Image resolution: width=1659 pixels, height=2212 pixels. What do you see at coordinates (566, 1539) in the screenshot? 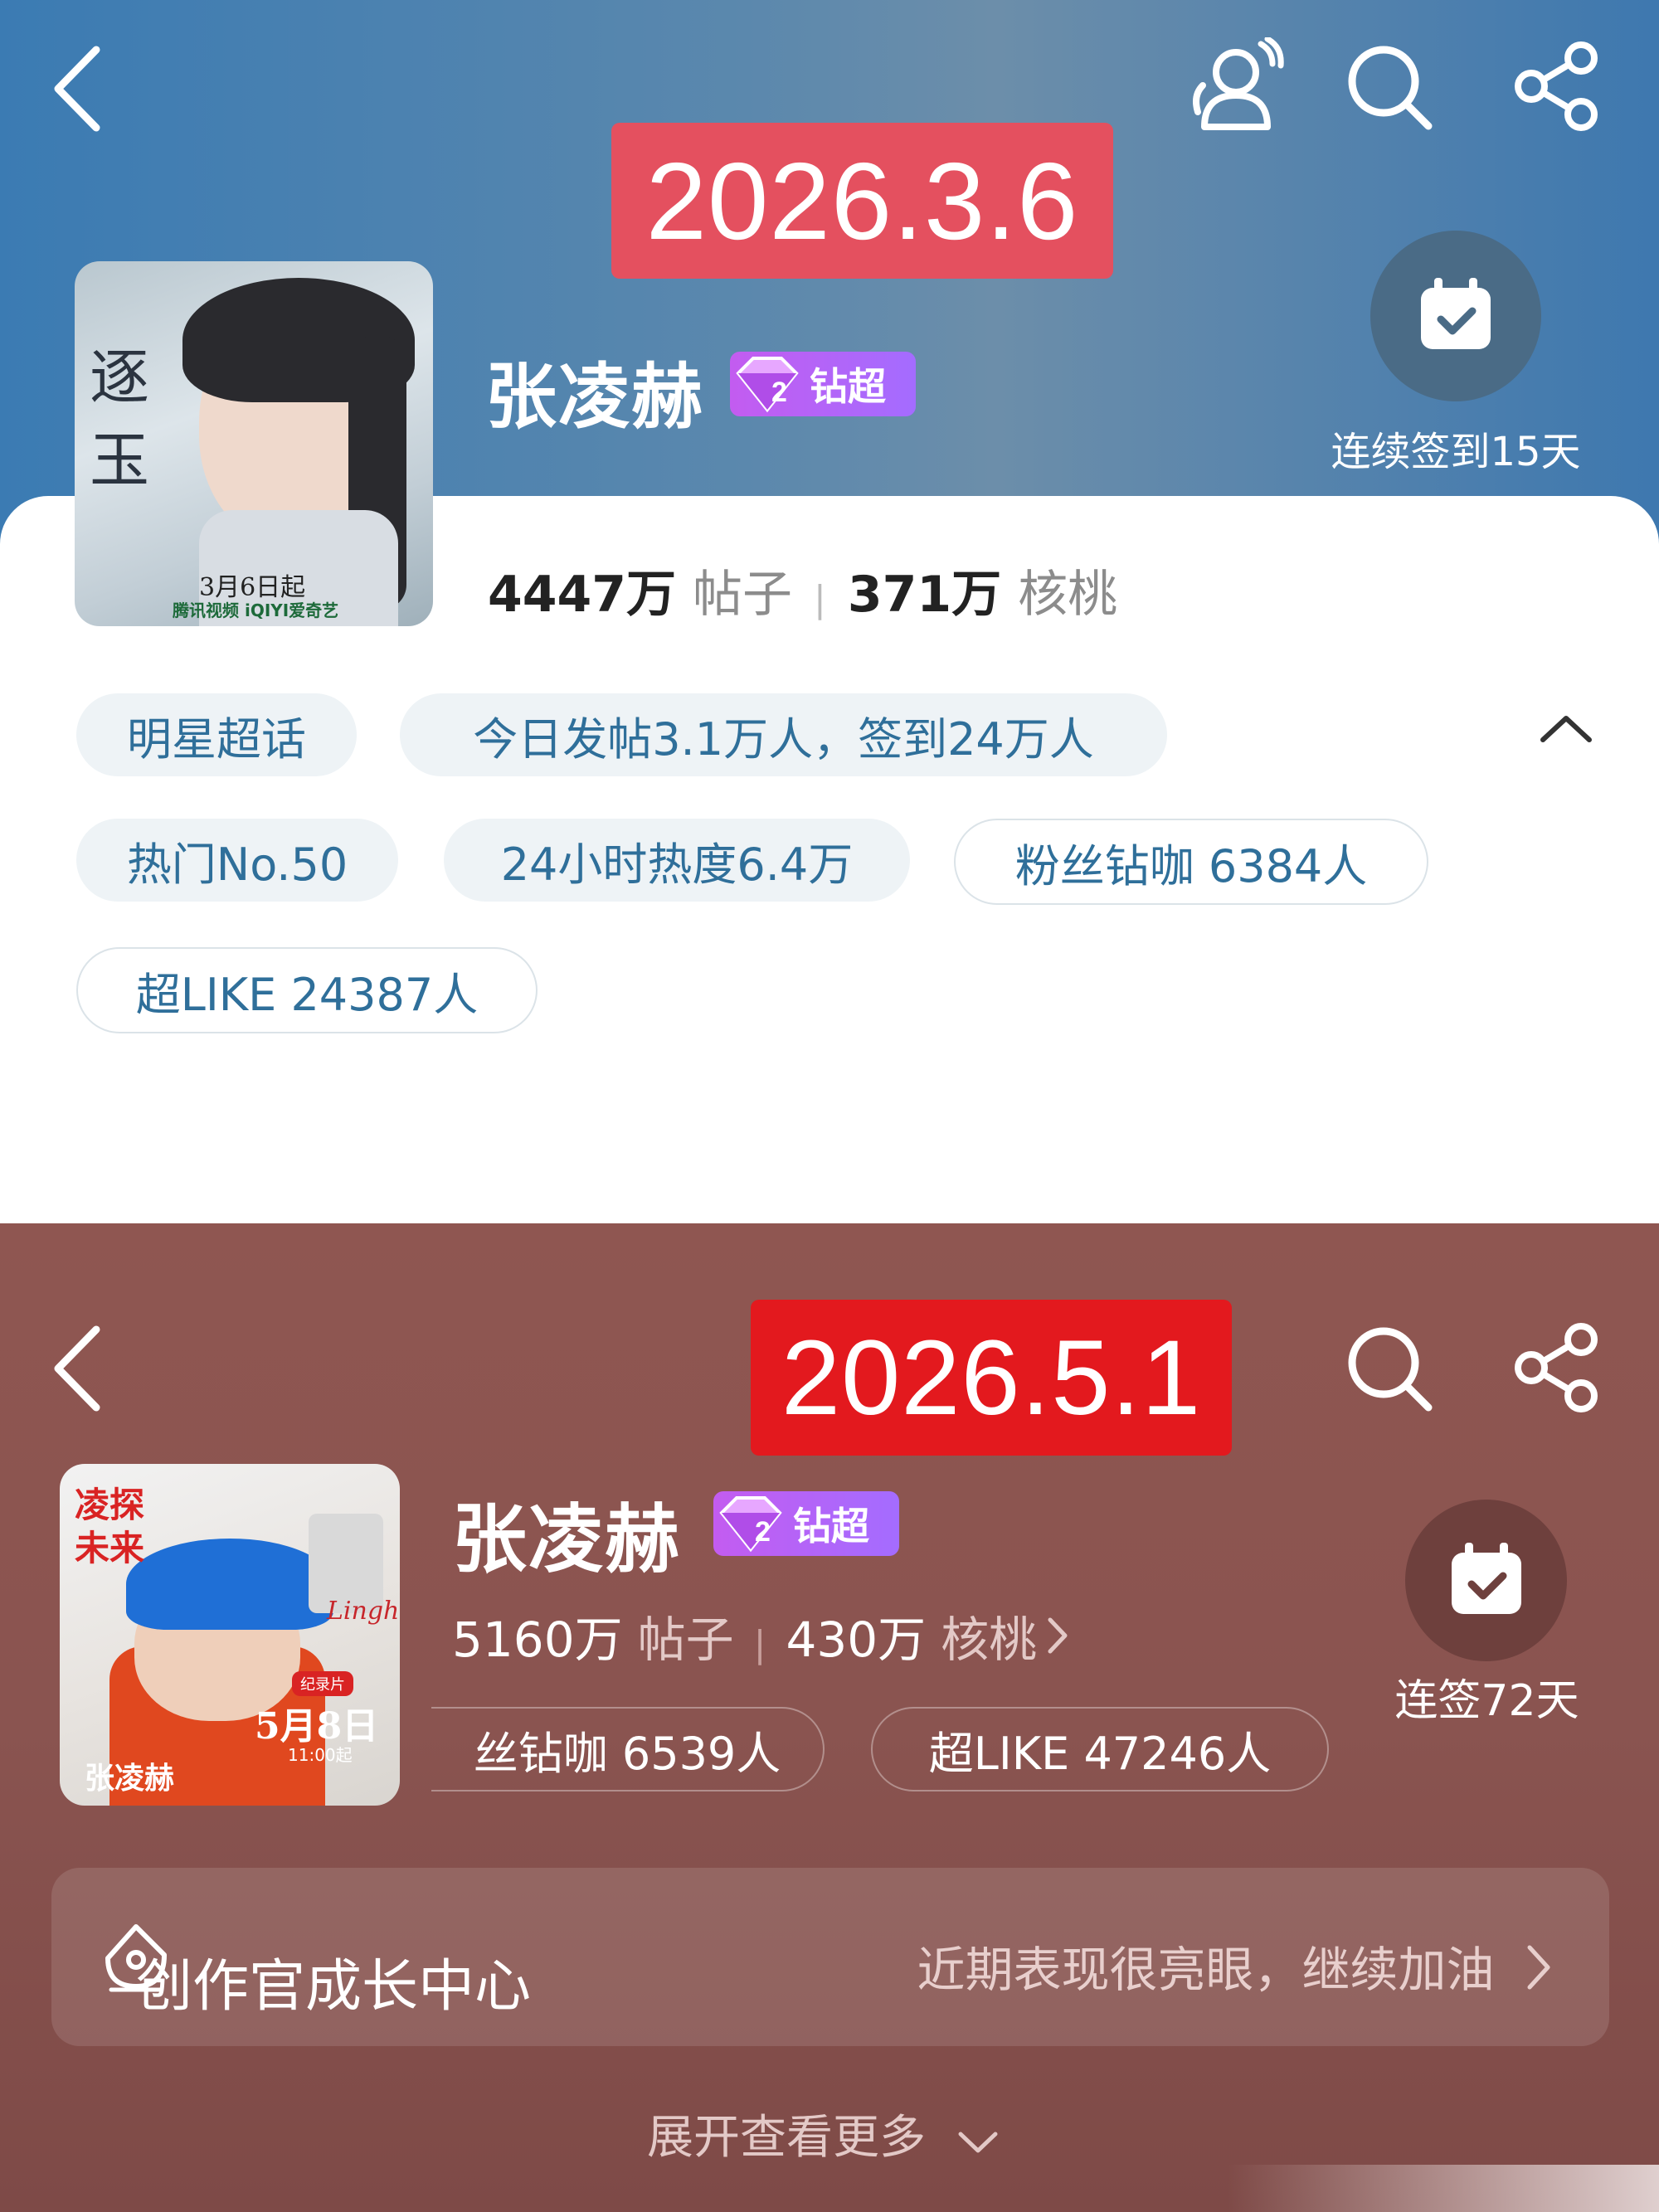
I see `star-name-2: 张凌赫` at bounding box center [566, 1539].